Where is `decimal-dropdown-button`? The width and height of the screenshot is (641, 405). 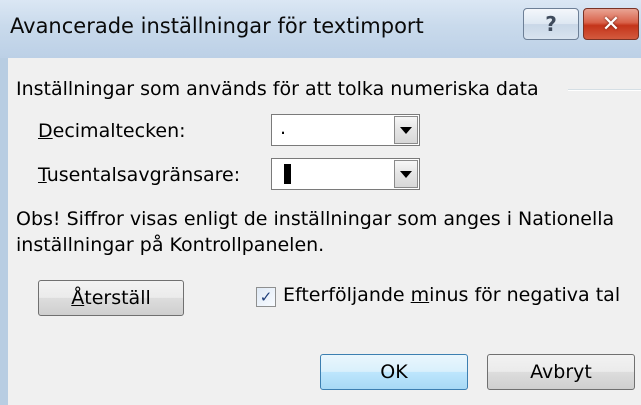
decimal-dropdown-button is located at coordinates (406, 130).